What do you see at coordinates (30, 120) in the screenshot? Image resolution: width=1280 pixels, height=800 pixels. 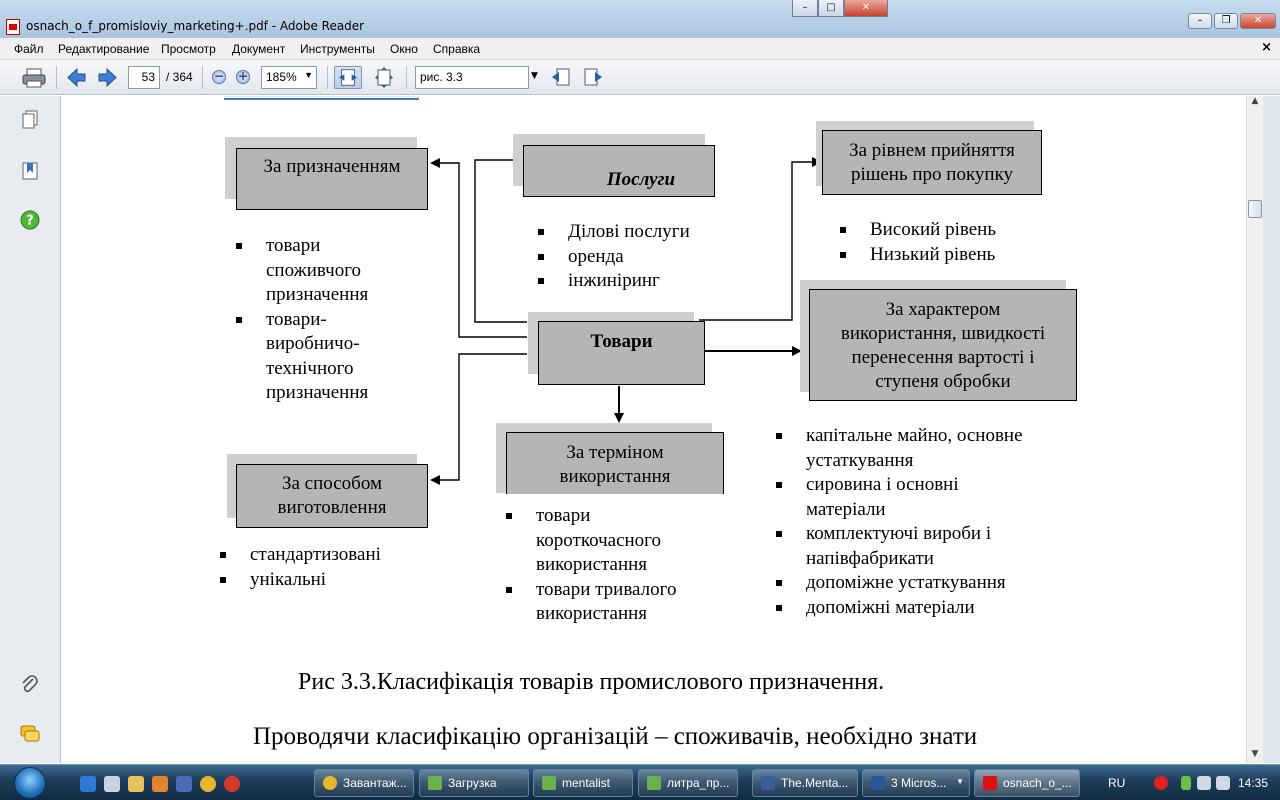 I see `pages-icon` at bounding box center [30, 120].